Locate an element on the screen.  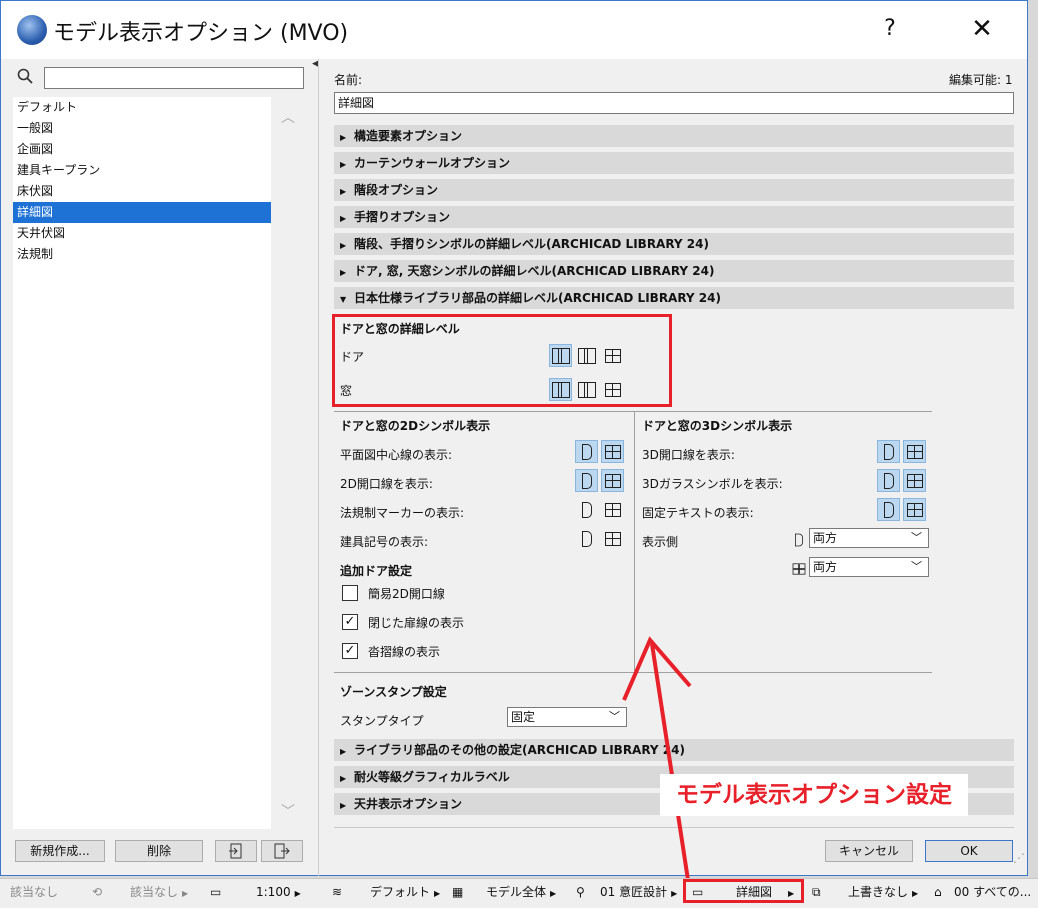
side-window-select: 両方 ﹀ is located at coordinates (869, 567).